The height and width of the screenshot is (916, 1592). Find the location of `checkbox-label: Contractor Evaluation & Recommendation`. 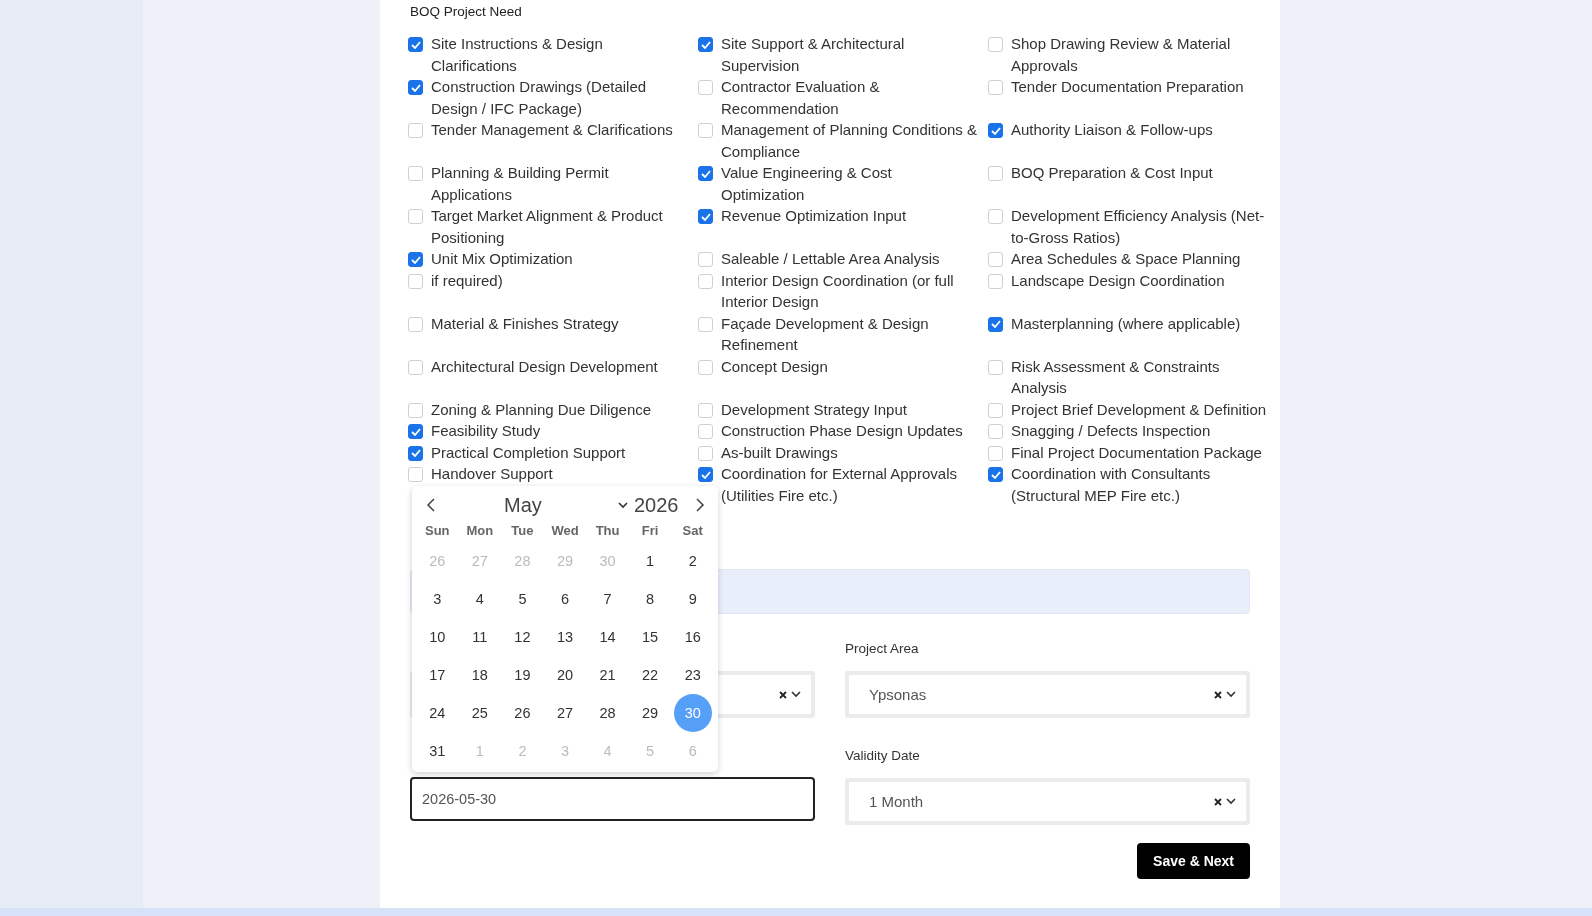

checkbox-label: Contractor Evaluation & Recommendation is located at coordinates (801, 98).